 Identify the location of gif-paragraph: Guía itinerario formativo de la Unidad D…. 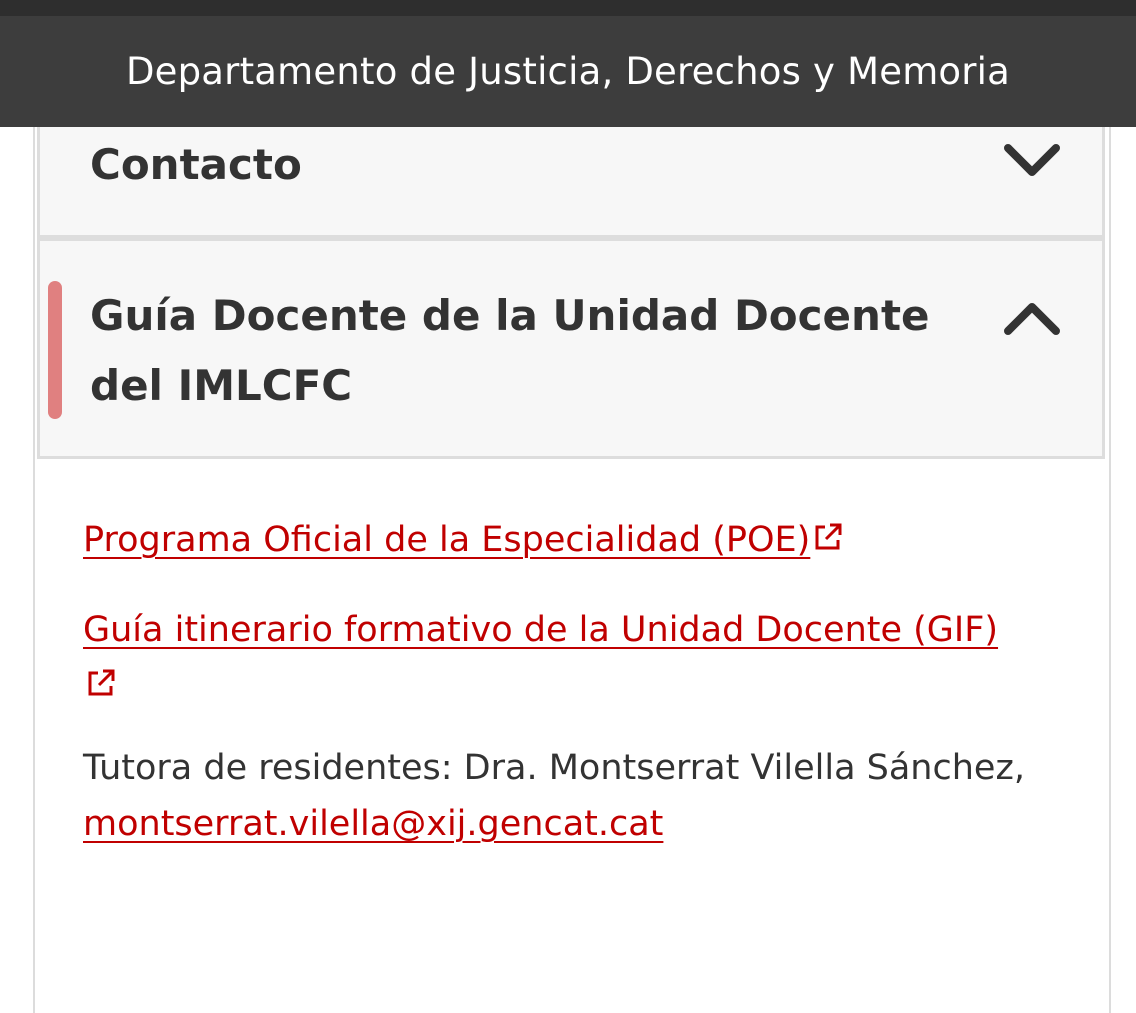
(588, 658).